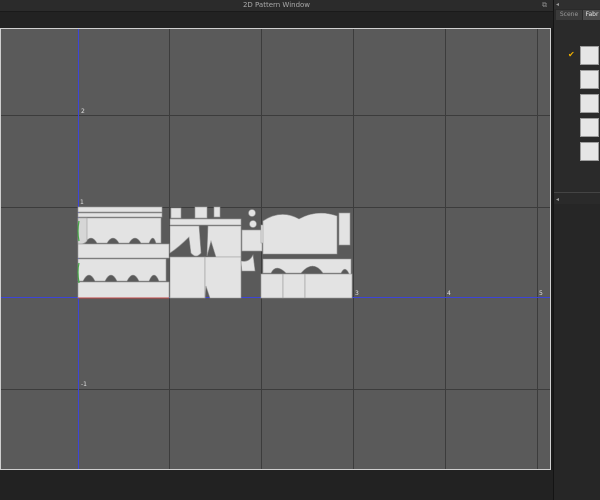 The width and height of the screenshot is (600, 500). Describe the element at coordinates (577, 192) in the screenshot. I see `panel-divider` at that location.